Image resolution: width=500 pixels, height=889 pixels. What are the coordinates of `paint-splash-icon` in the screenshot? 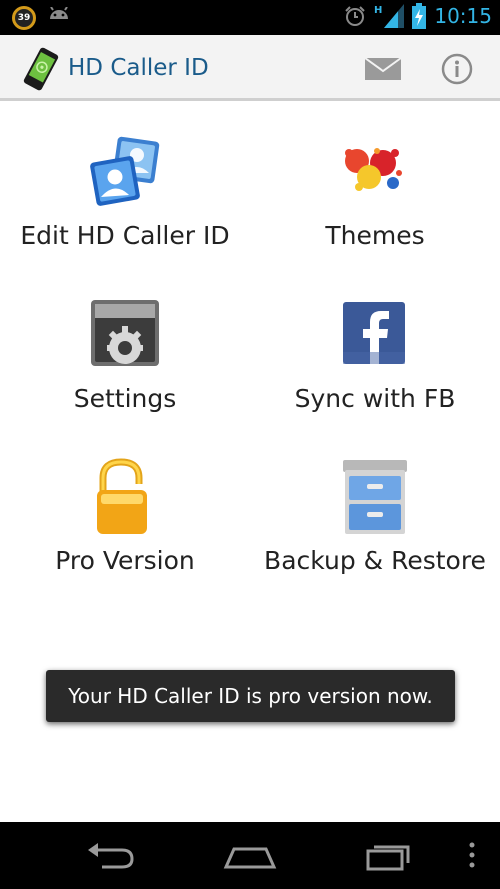 It's located at (373, 169).